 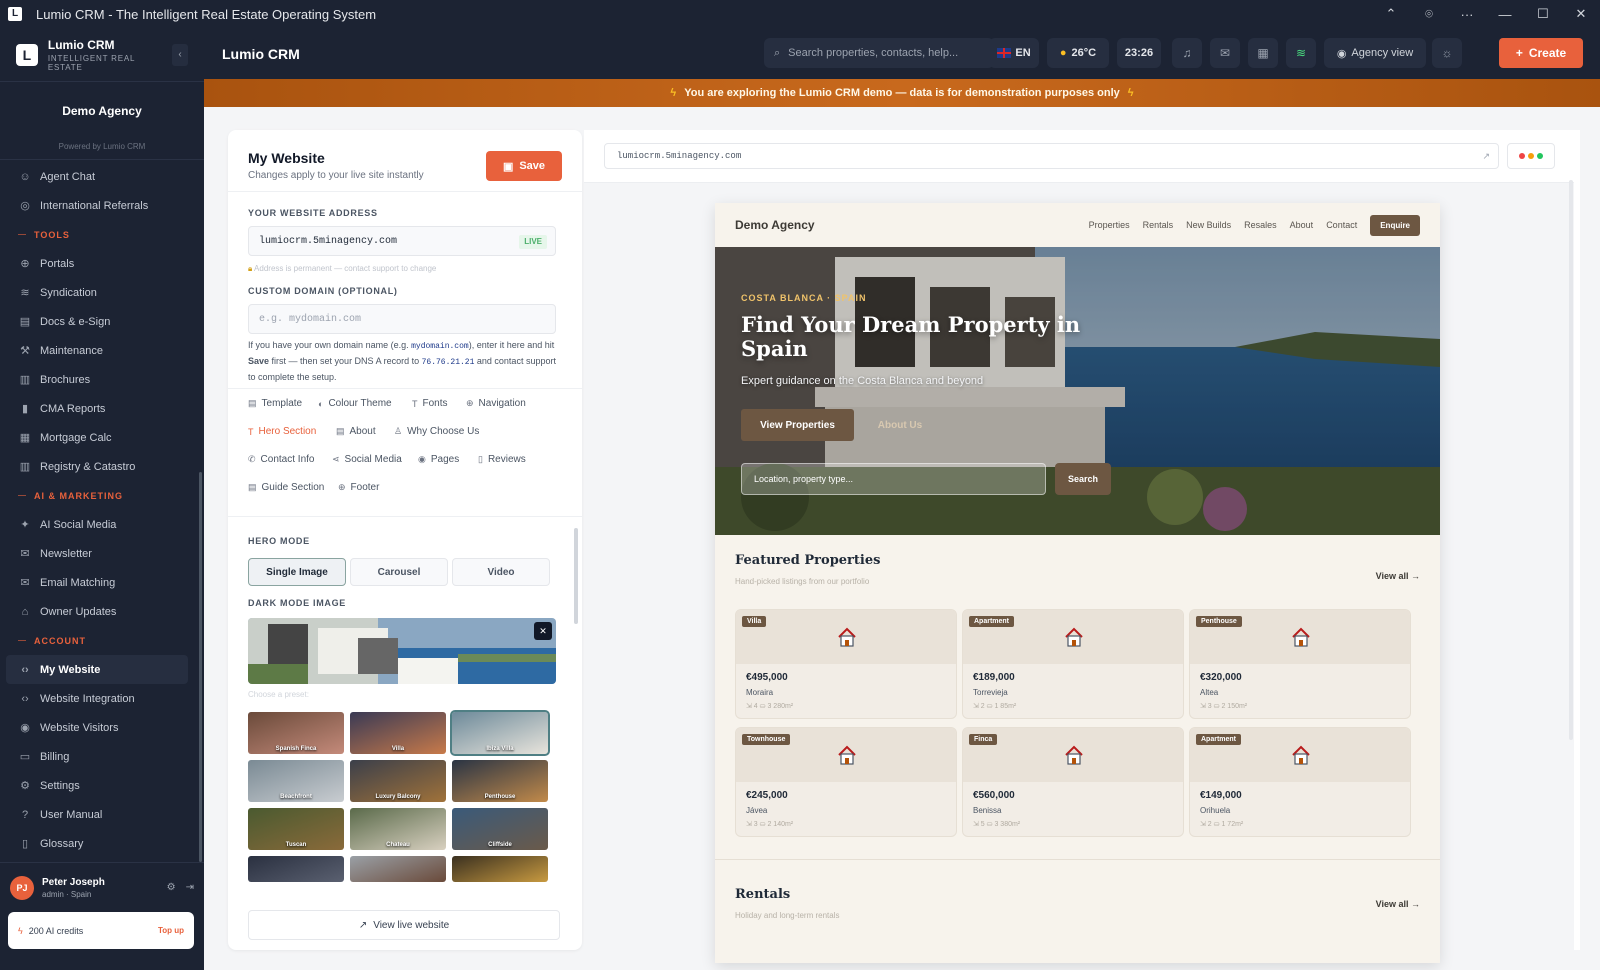 I want to click on hero-mode-carousel: Carousel, so click(x=399, y=572).